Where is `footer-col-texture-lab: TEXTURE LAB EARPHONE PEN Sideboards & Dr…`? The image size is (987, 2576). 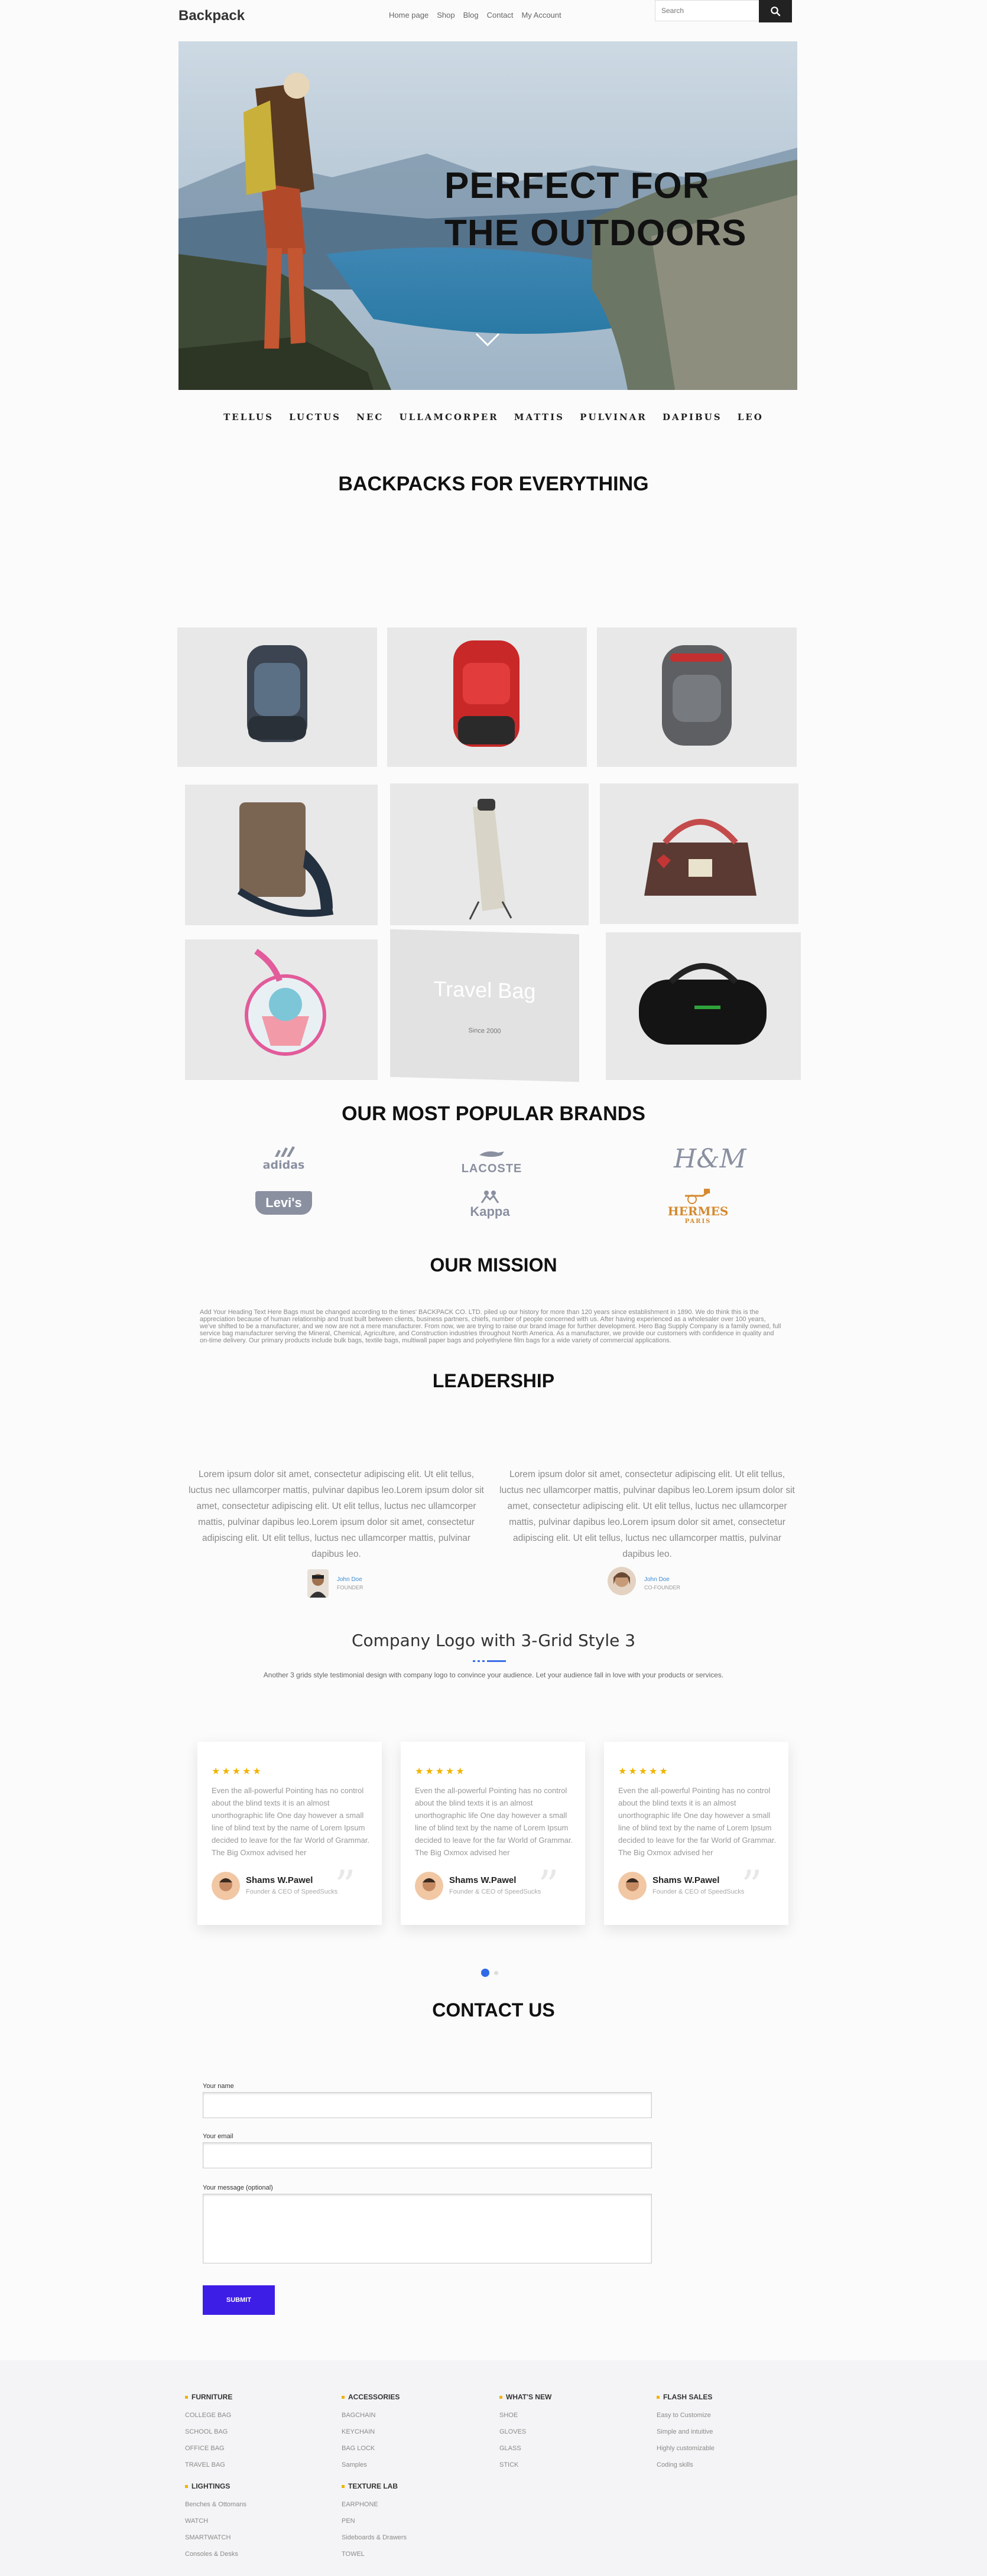
footer-col-texture-lab: TEXTURE LAB EARPHONE PEN Sideboards & Dr… is located at coordinates (374, 2522).